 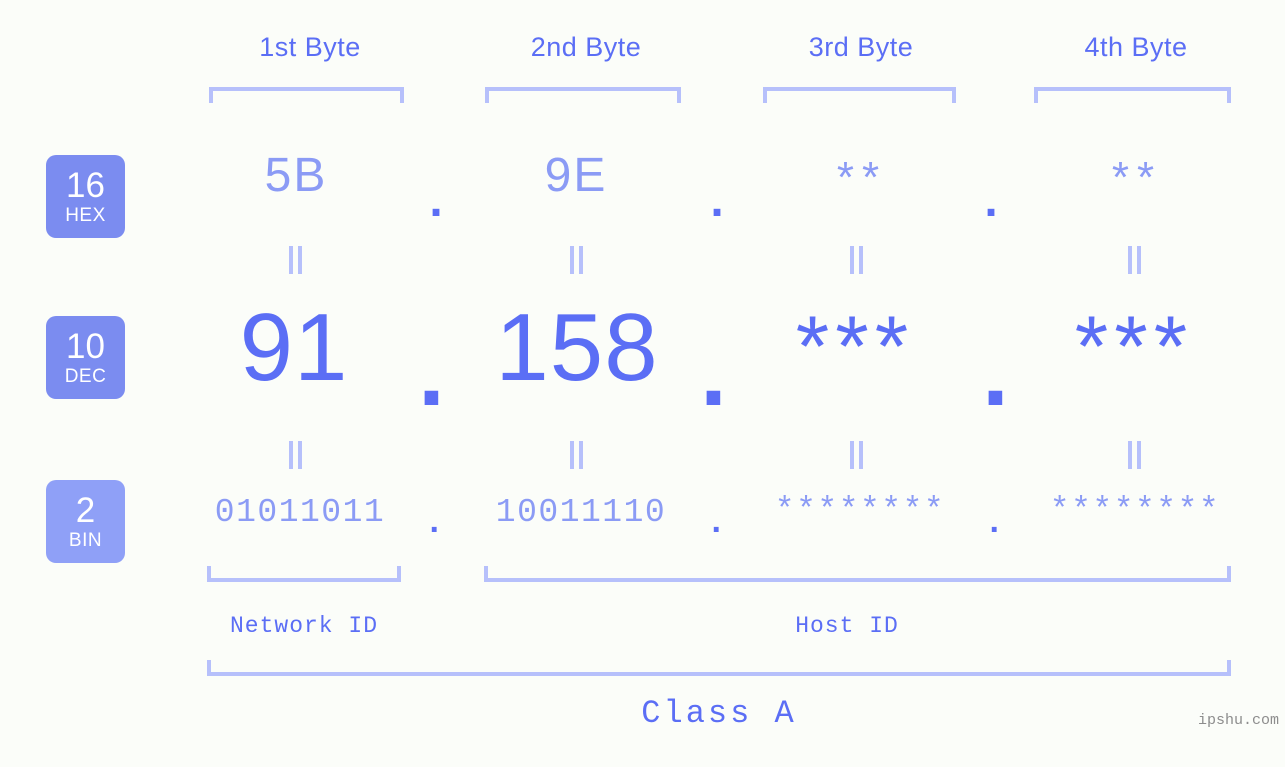 I want to click on host-id-label: Host ID, so click(x=847, y=626).